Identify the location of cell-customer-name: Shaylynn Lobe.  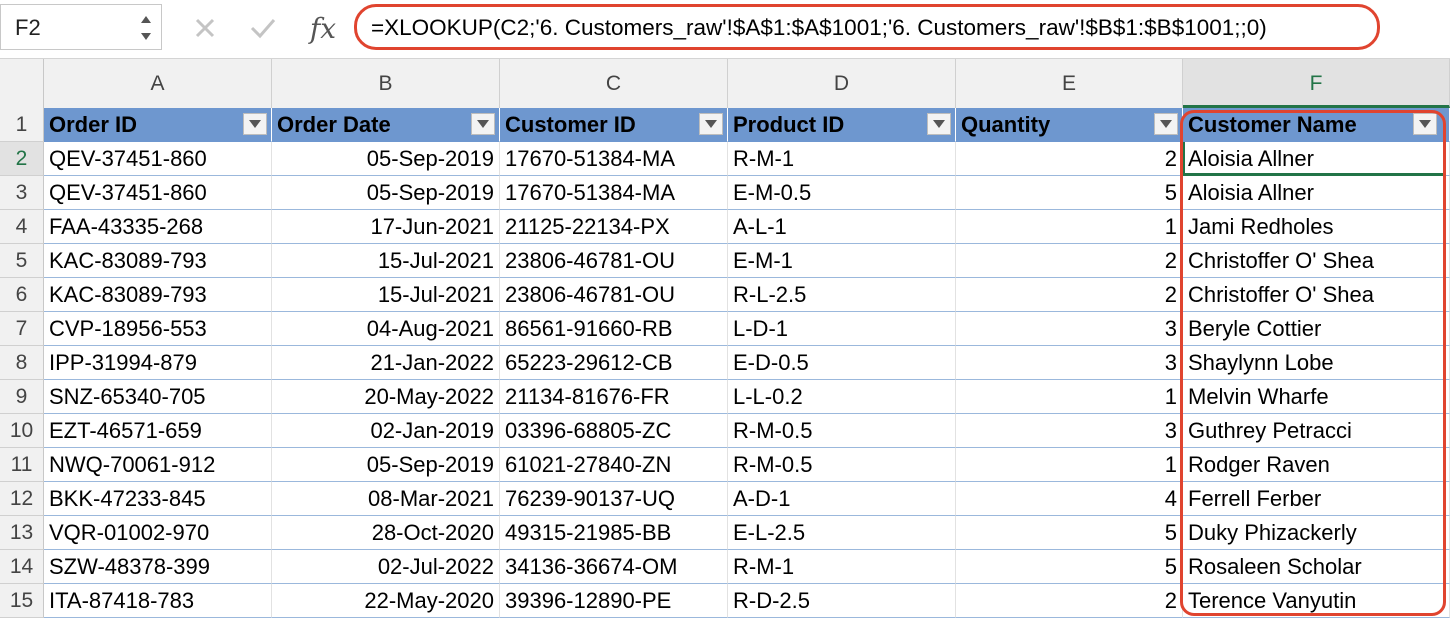
(1316, 363).